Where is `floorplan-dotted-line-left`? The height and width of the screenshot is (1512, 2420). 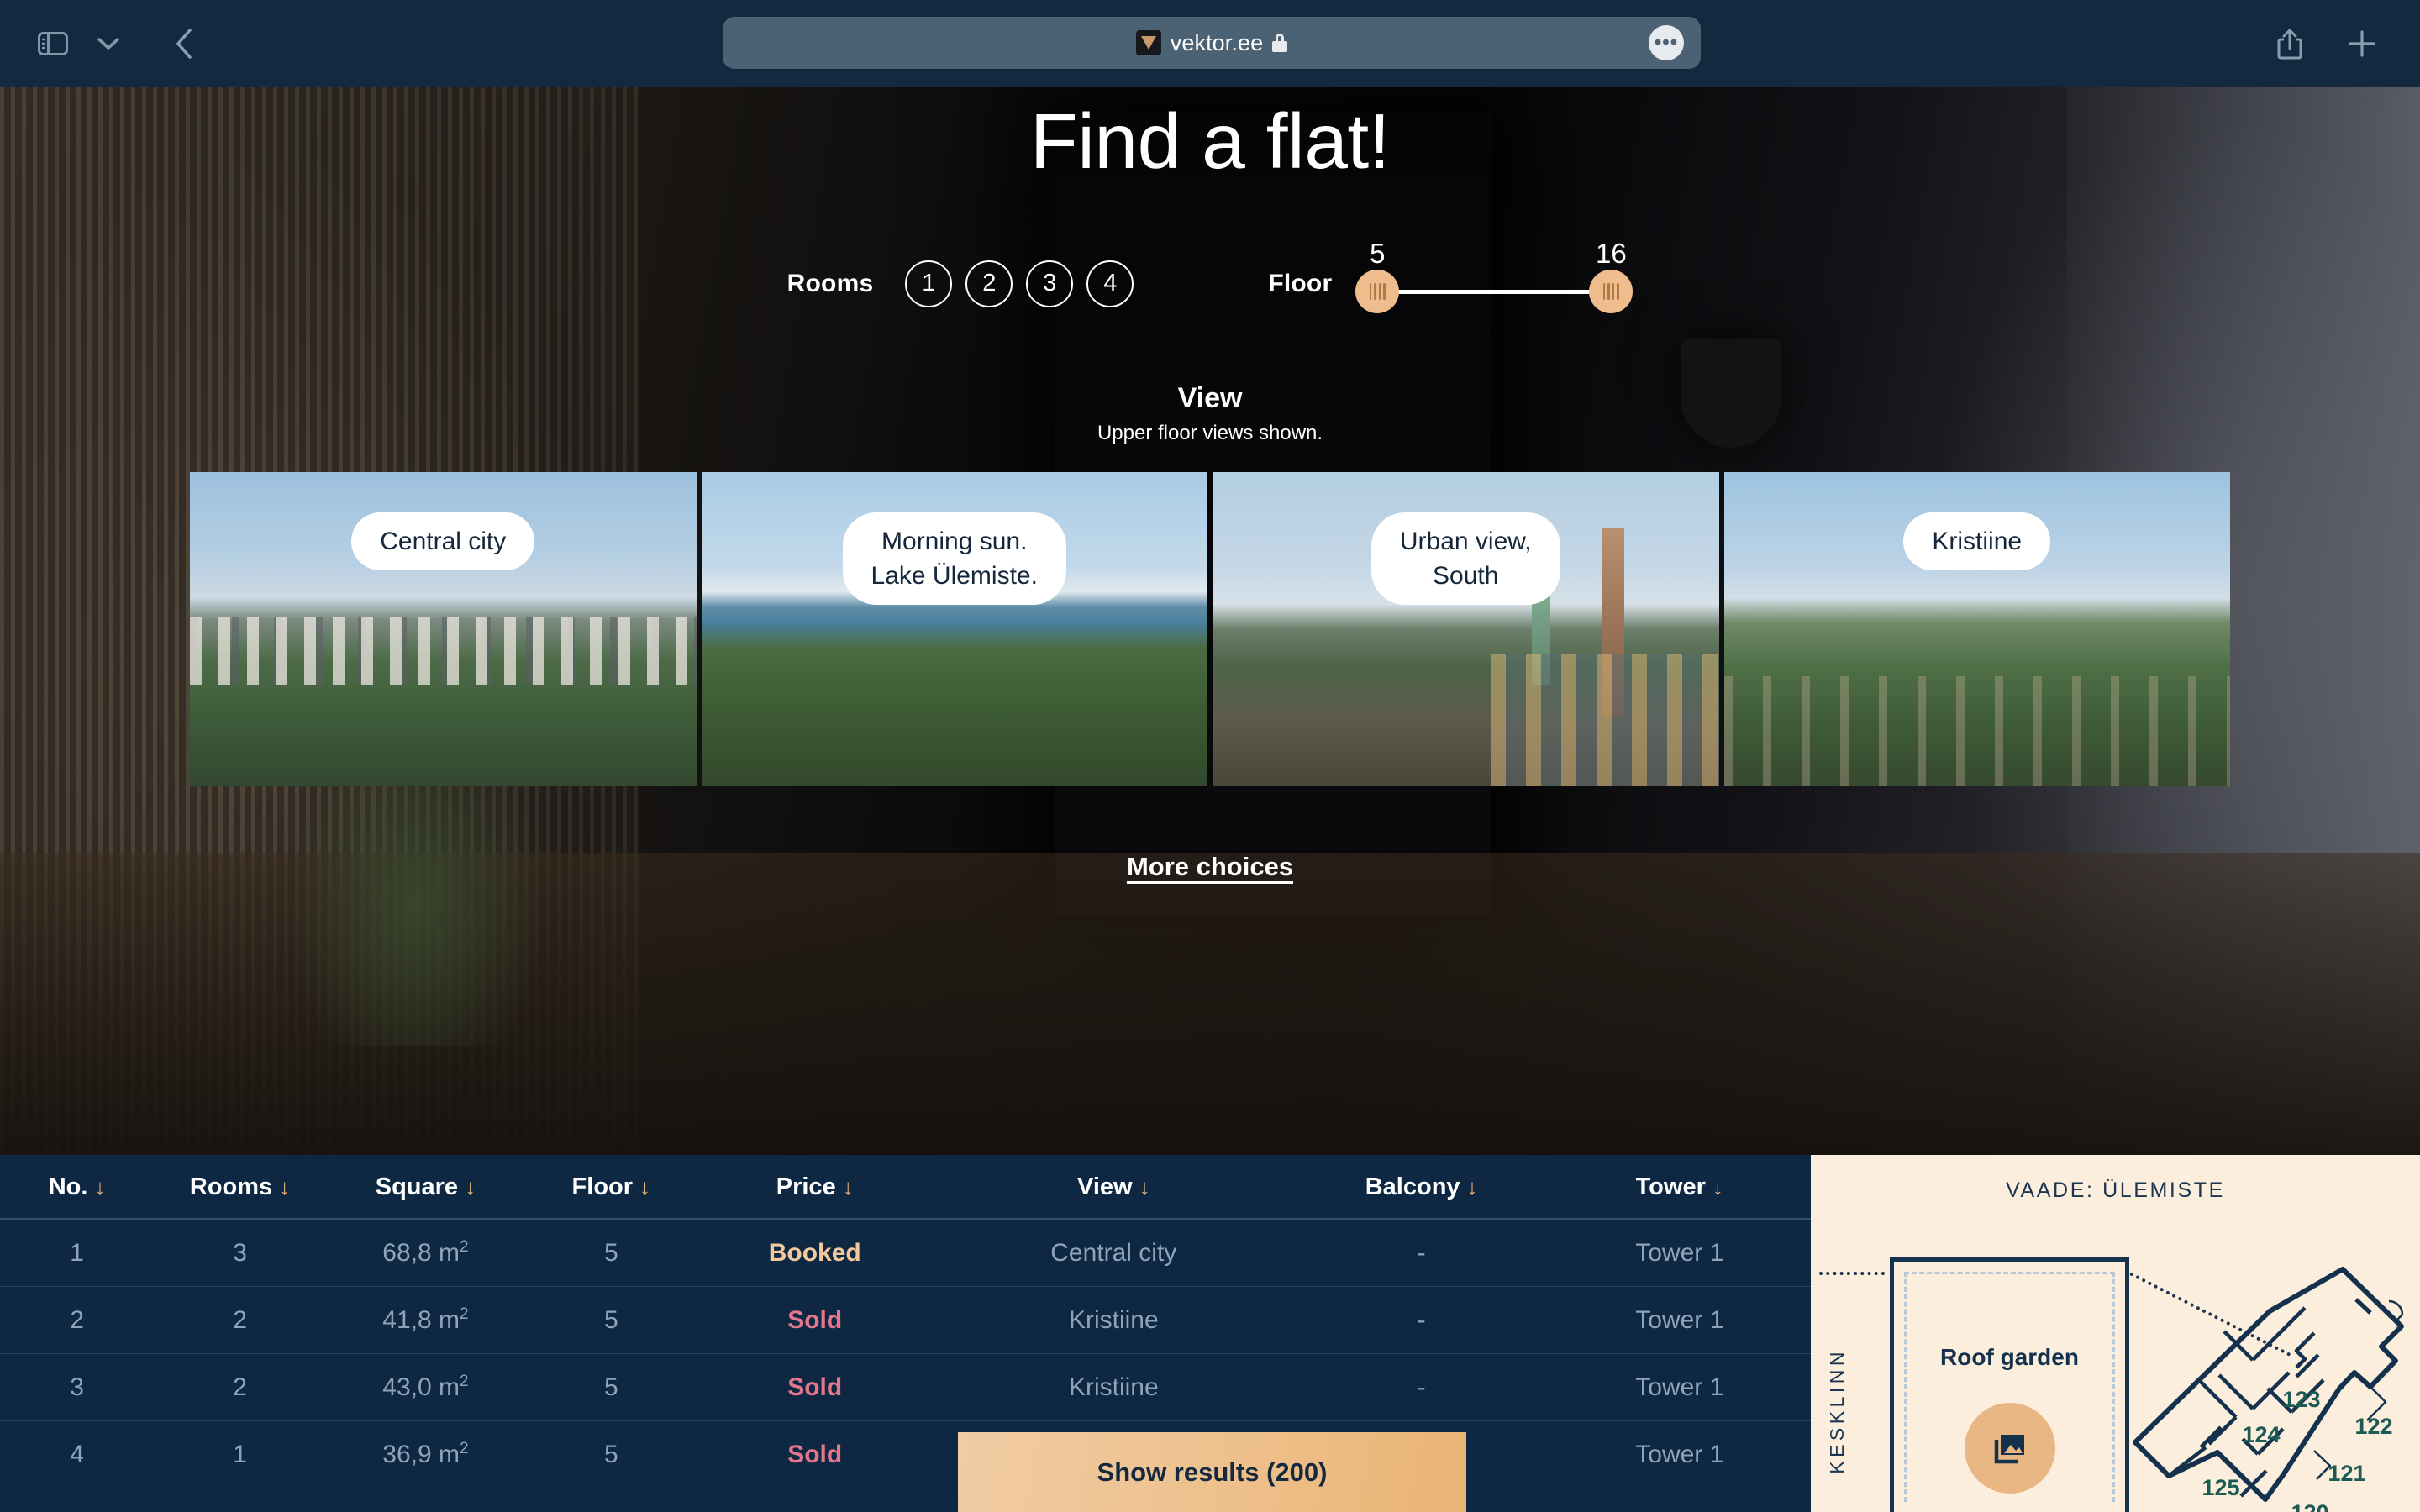
floorplan-dotted-line-left is located at coordinates (1852, 1273).